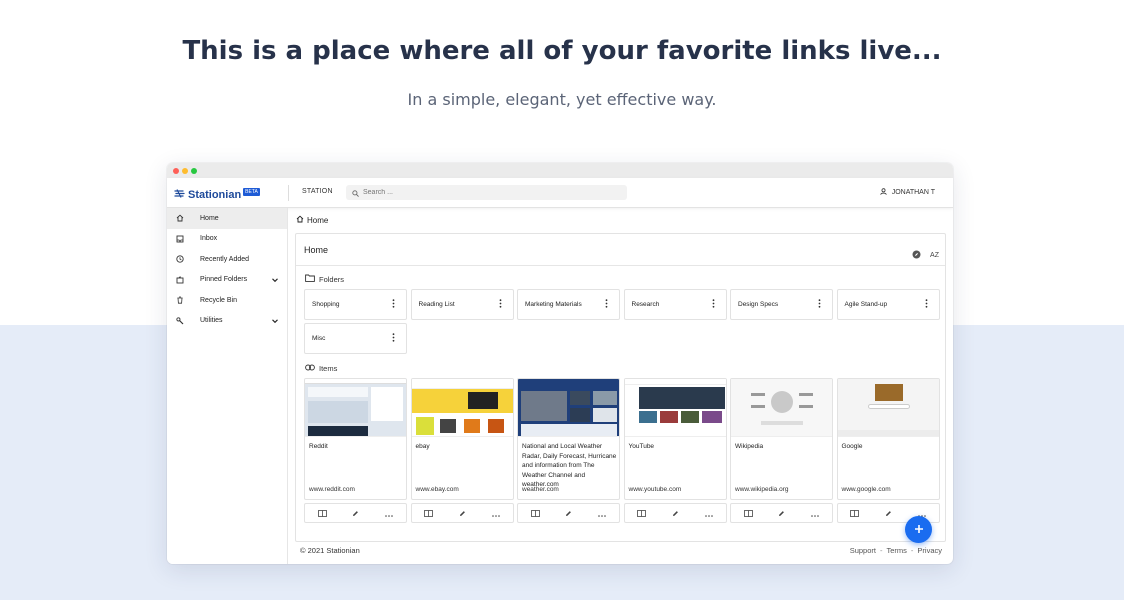 The image size is (1124, 600). Describe the element at coordinates (675, 439) in the screenshot. I see `item-card-youtube: YouTube www.youtube.com` at that location.